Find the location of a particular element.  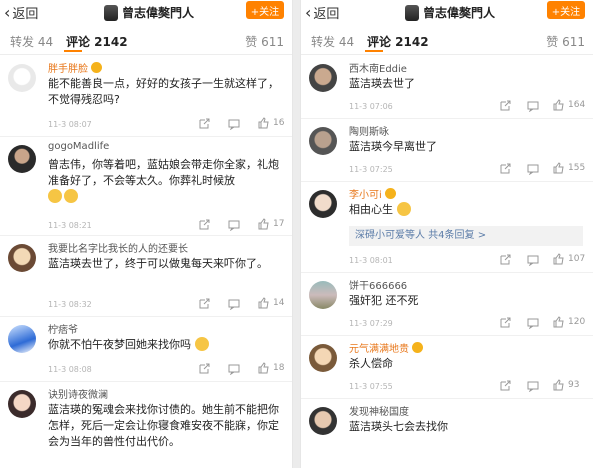

author-name: 饼干666666 is located at coordinates (378, 286).